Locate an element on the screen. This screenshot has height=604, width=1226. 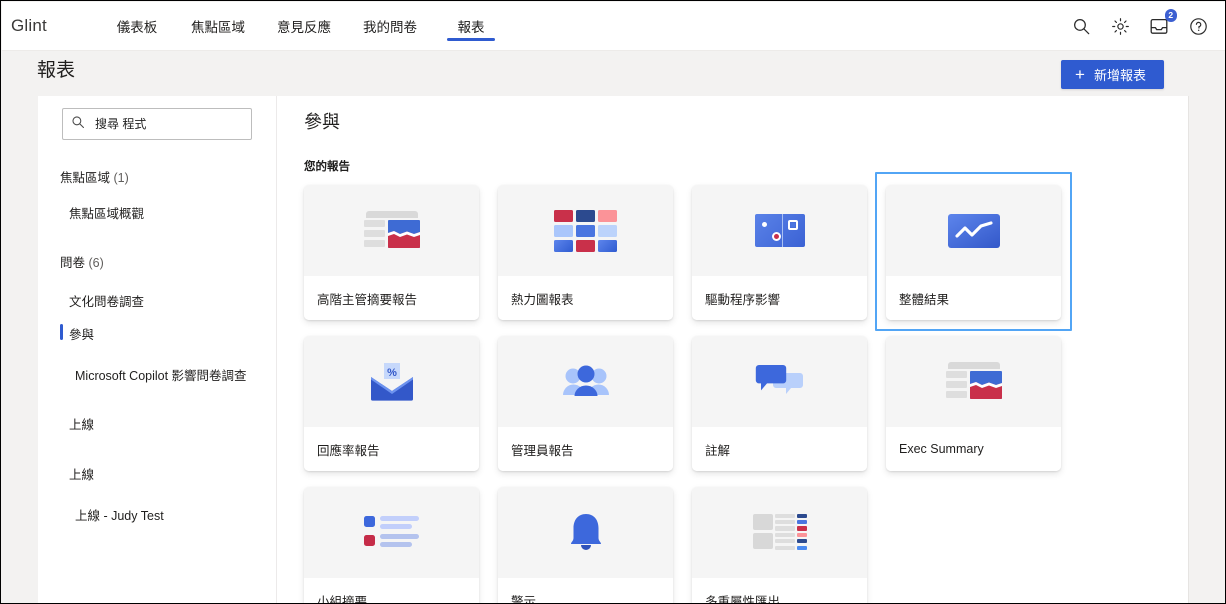
report-card-multi-attribute-export: 多重屬性匯出 is located at coordinates (779, 545).